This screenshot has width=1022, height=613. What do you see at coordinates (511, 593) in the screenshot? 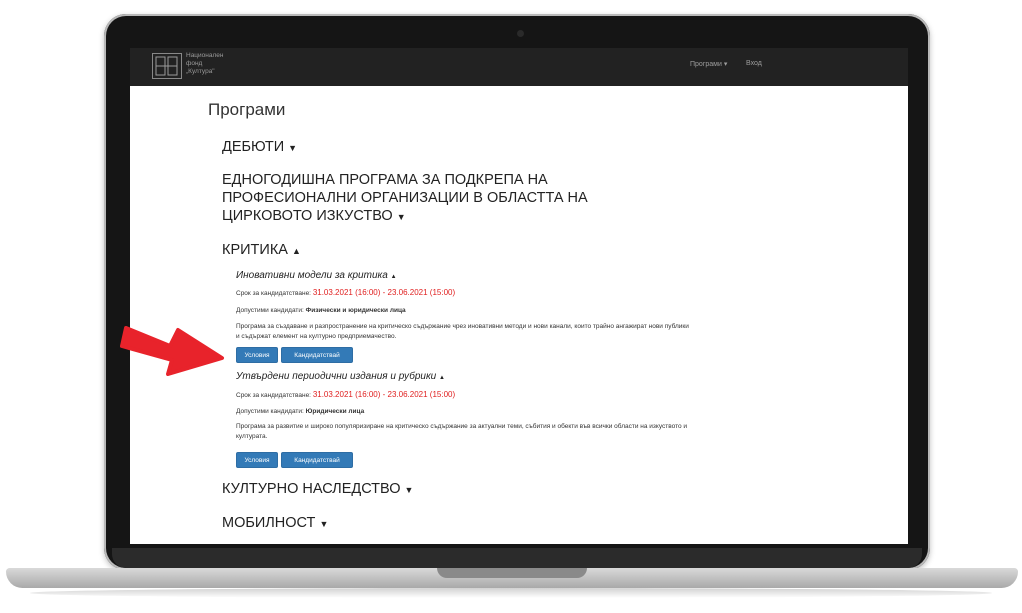
I see `laptop-shadow` at bounding box center [511, 593].